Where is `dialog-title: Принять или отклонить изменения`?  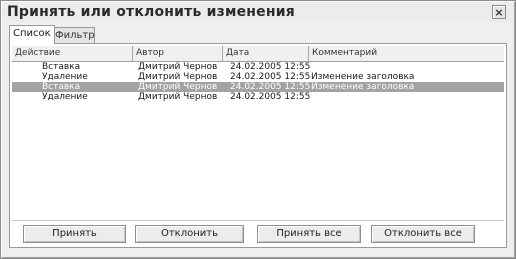
dialog-title: Принять или отклонить изменения is located at coordinates (151, 12).